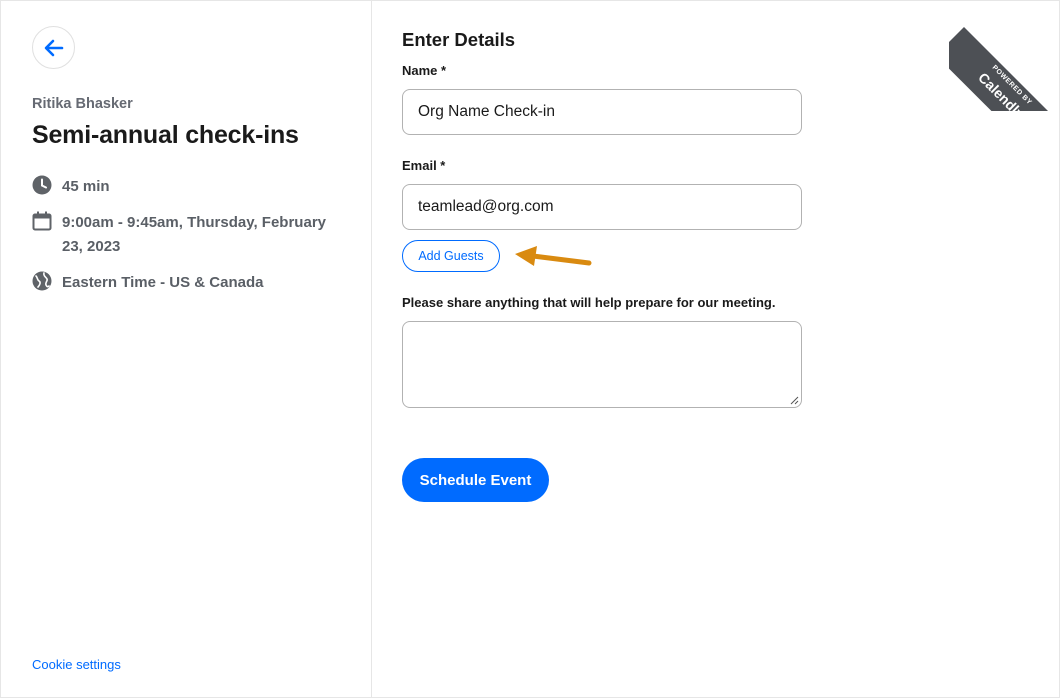 The width and height of the screenshot is (1060, 698). I want to click on cookie-settings-link: Cookie settings, so click(76, 664).